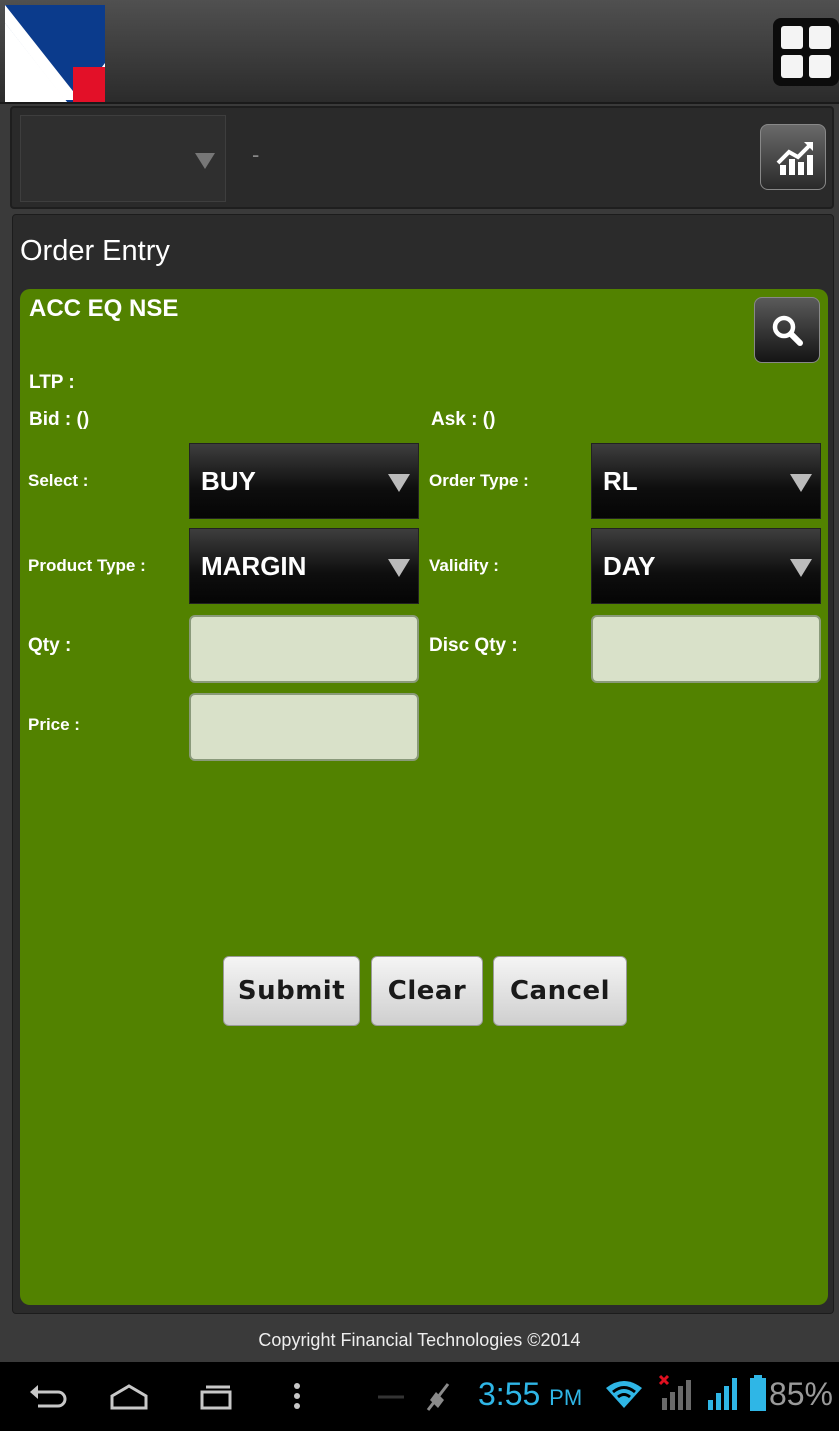 The width and height of the screenshot is (839, 1431). I want to click on order-type-select: RL, so click(706, 481).